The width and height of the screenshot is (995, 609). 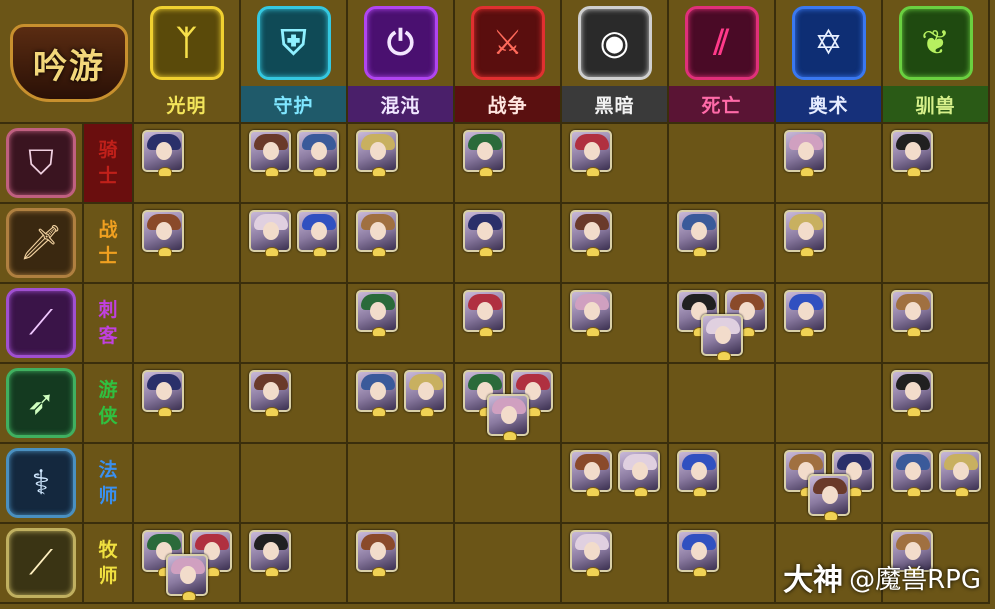 I want to click on row-label: 牧师, so click(x=109, y=564).